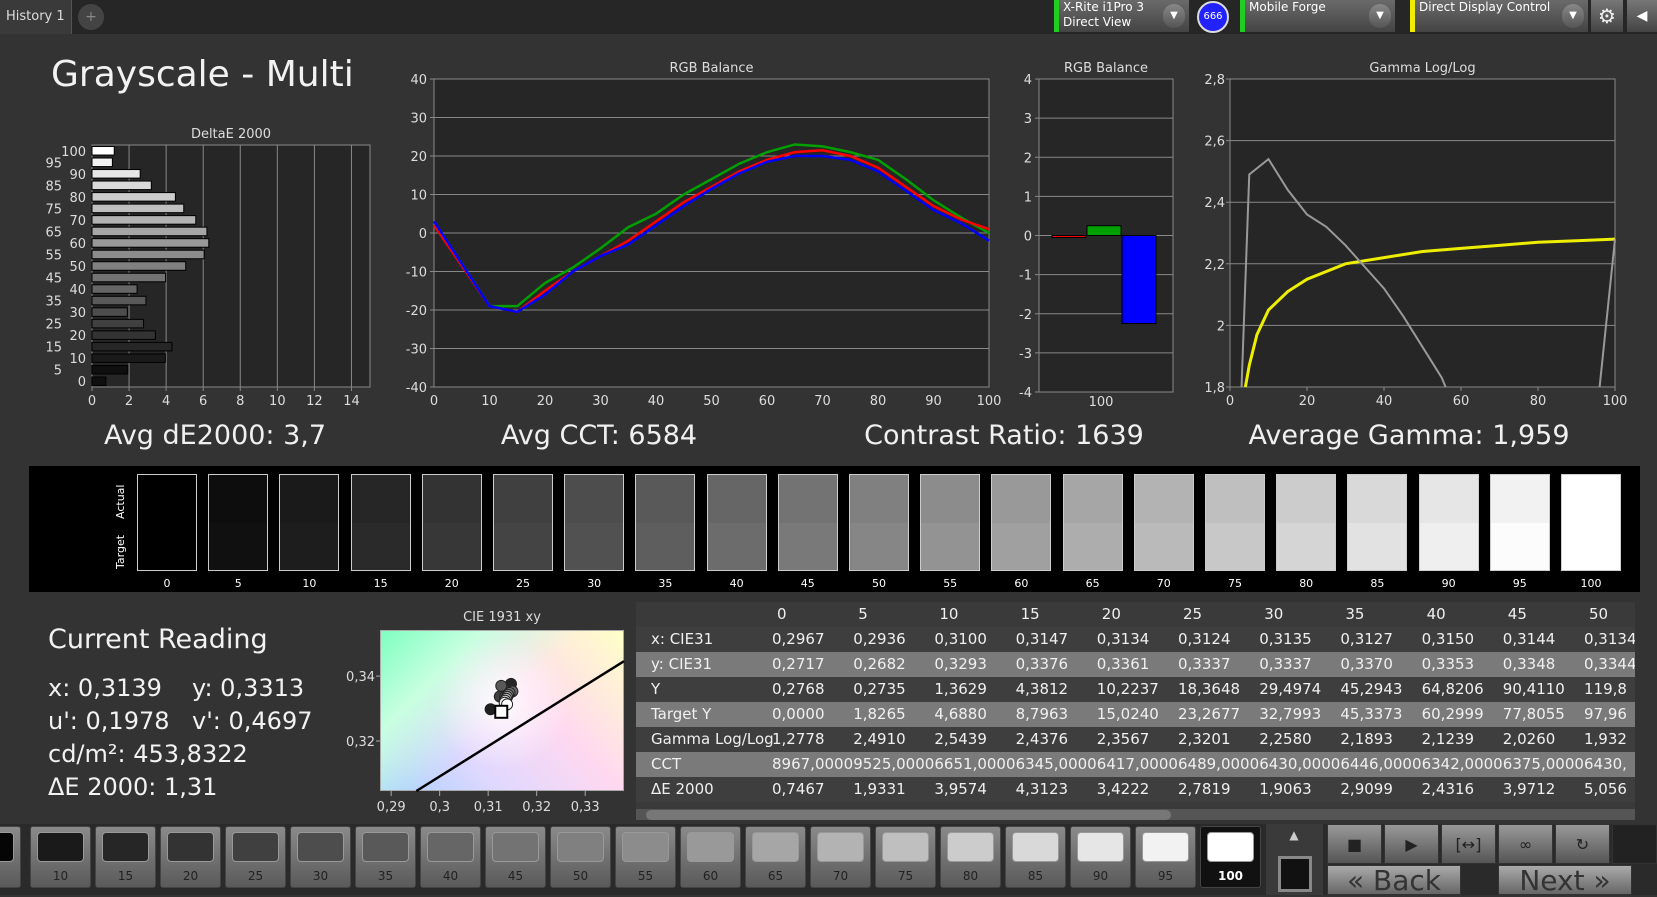 This screenshot has width=1657, height=897. Describe the element at coordinates (1317, 16) in the screenshot. I see `source-dropdown: Mobile Forge ▼` at that location.